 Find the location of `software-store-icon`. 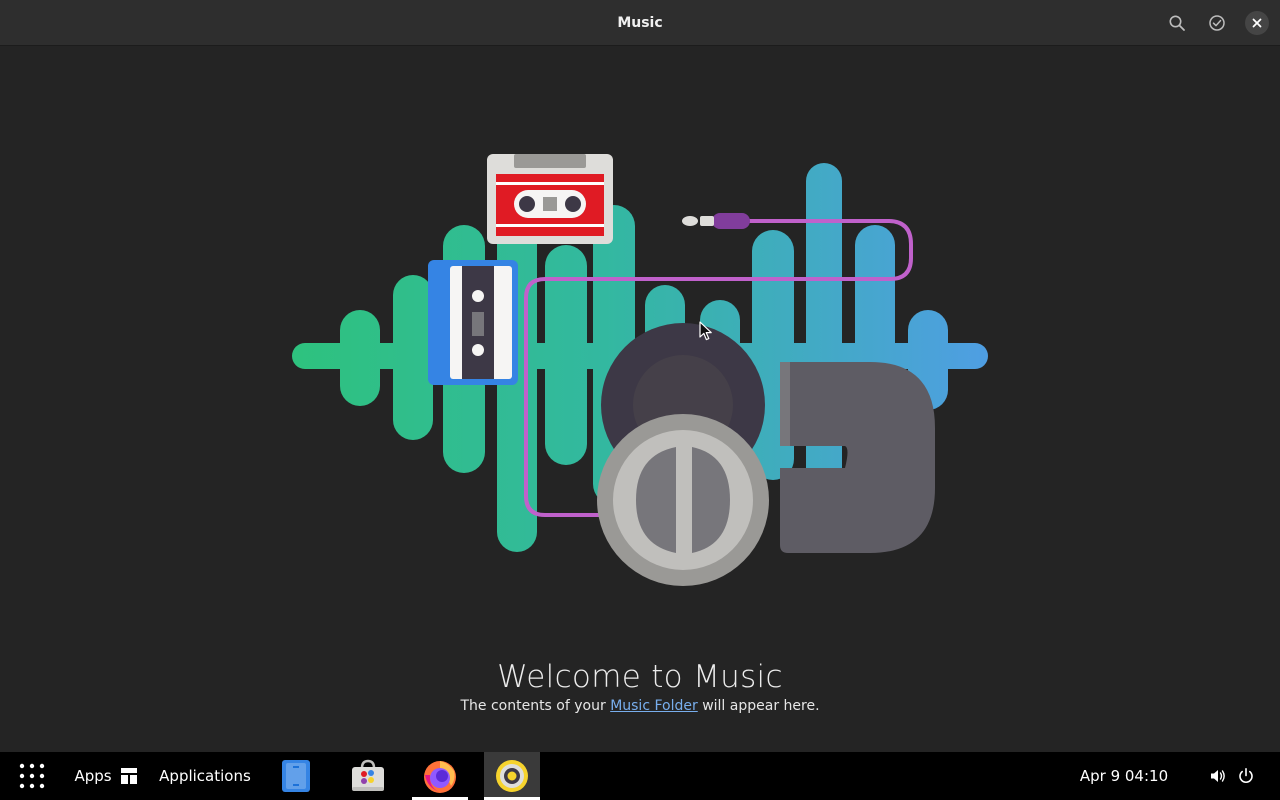

software-store-icon is located at coordinates (368, 775).